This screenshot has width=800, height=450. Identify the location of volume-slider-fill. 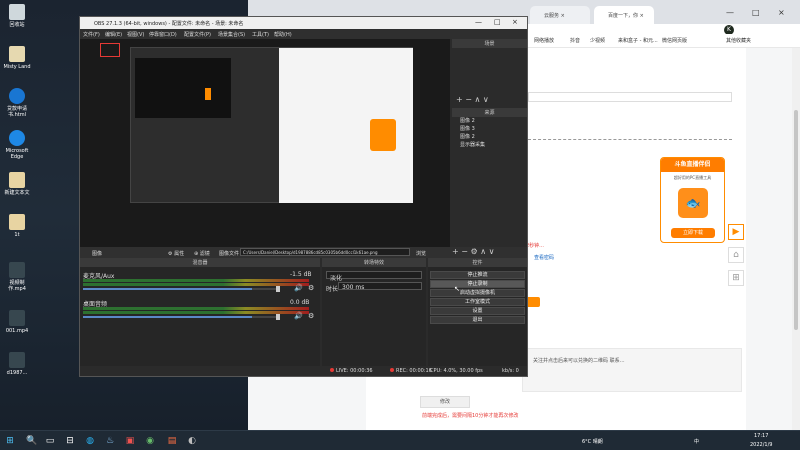
(167, 289).